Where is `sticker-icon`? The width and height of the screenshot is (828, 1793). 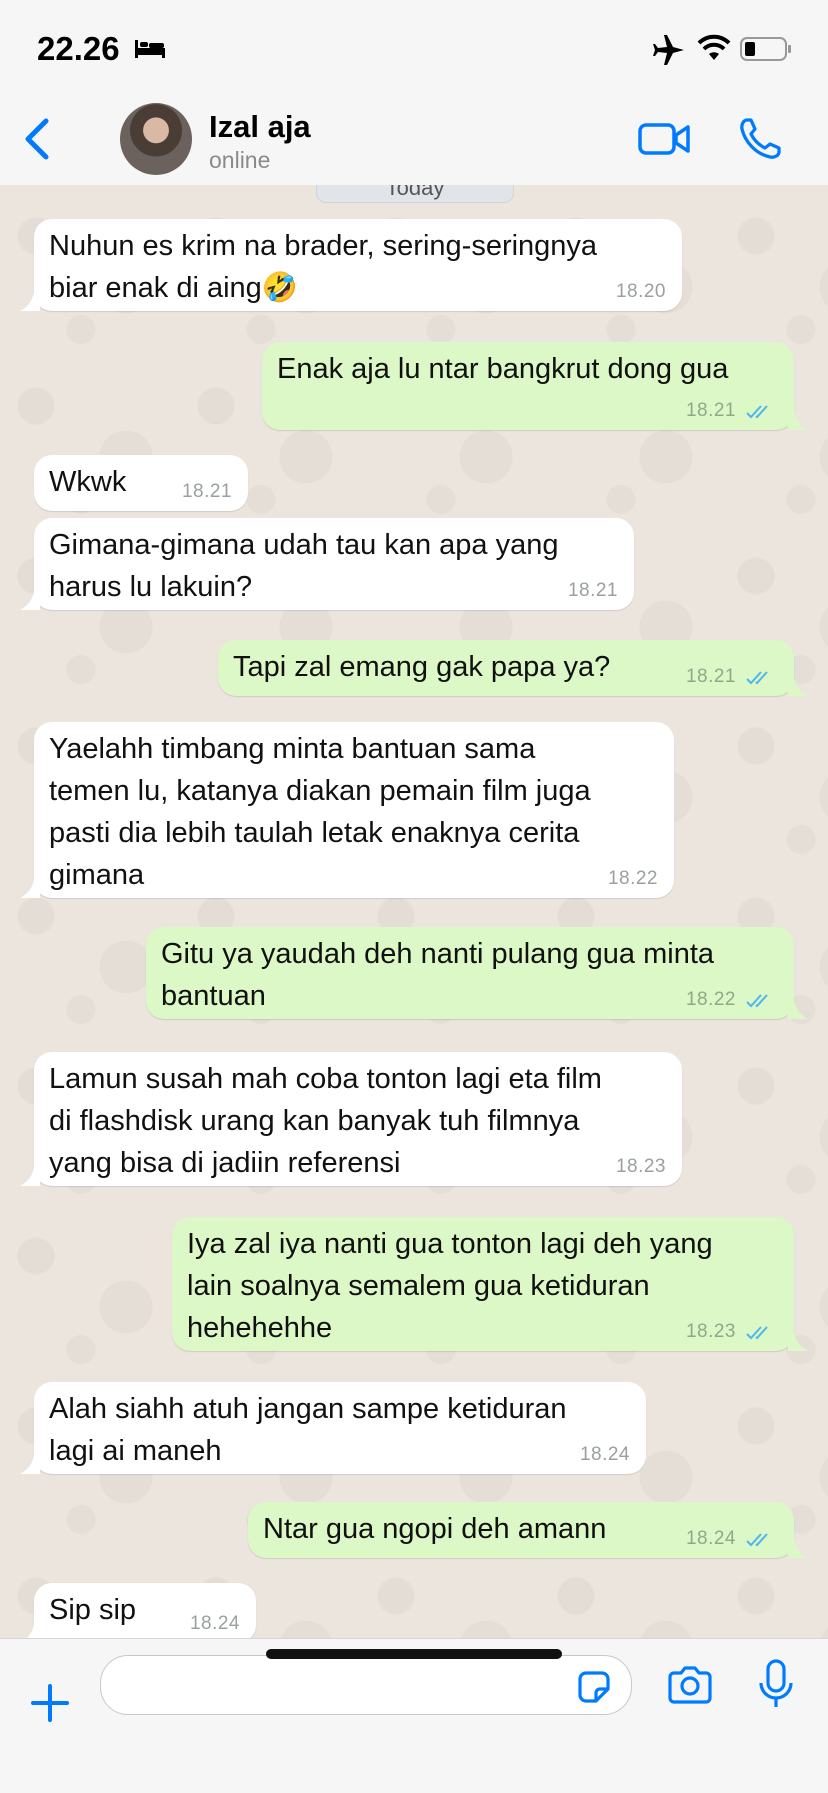
sticker-icon is located at coordinates (594, 1687).